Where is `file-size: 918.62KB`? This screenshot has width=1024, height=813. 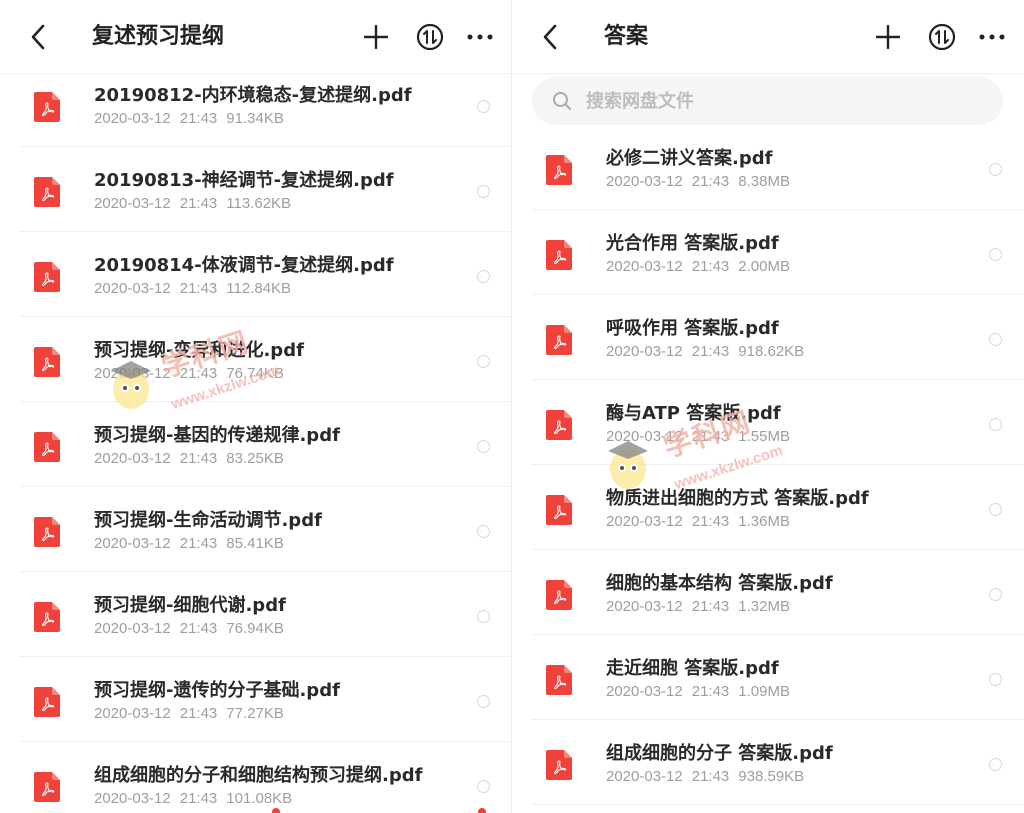
file-size: 918.62KB is located at coordinates (771, 351).